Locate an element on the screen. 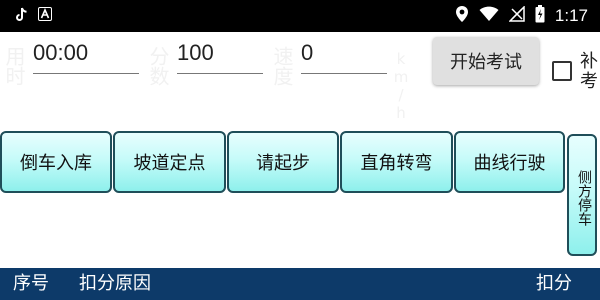 This screenshot has height=300, width=600. retake-checkbox is located at coordinates (562, 71).